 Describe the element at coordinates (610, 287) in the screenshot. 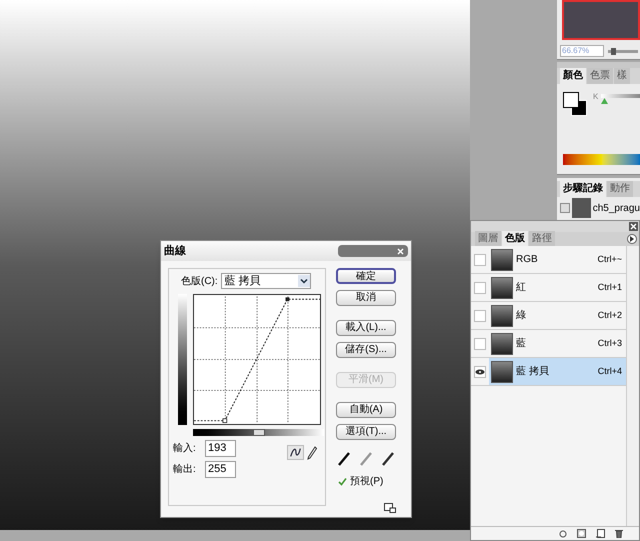

I see `channel-shortcut: Ctrl+1` at that location.